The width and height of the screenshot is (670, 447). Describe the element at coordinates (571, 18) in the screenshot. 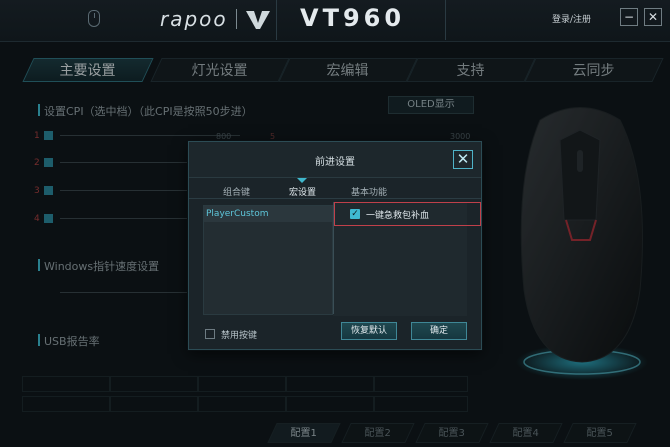

I see `login-link: 登录/注册` at that location.